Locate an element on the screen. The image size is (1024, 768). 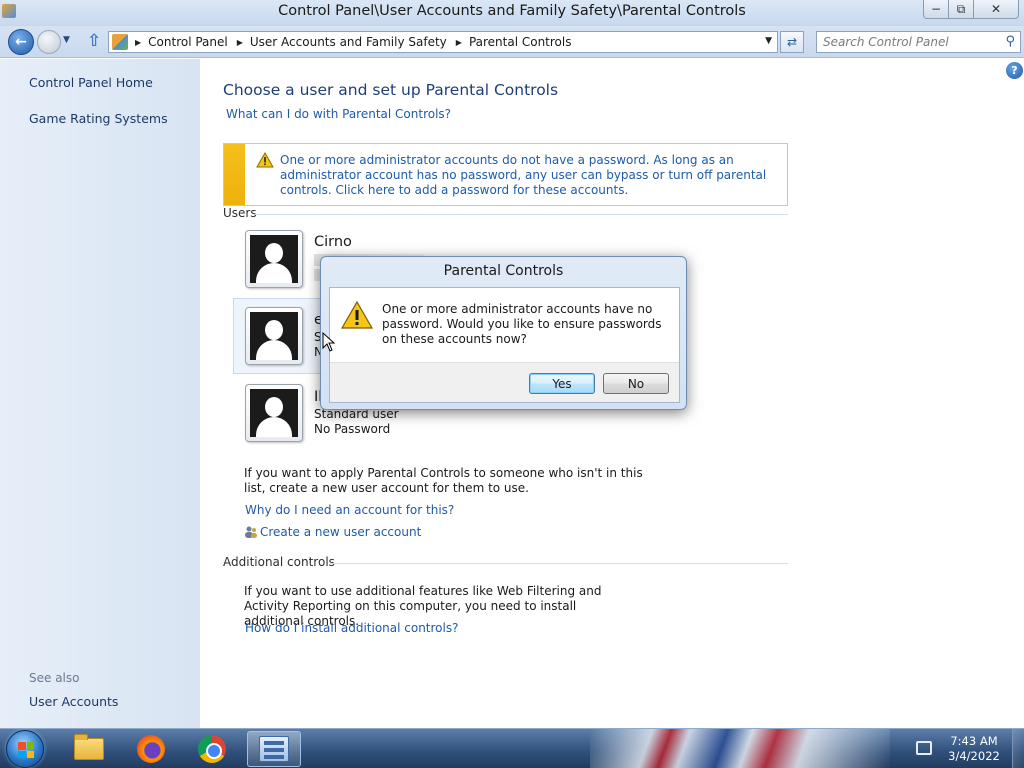
see-also-label: See also is located at coordinates (54, 678).